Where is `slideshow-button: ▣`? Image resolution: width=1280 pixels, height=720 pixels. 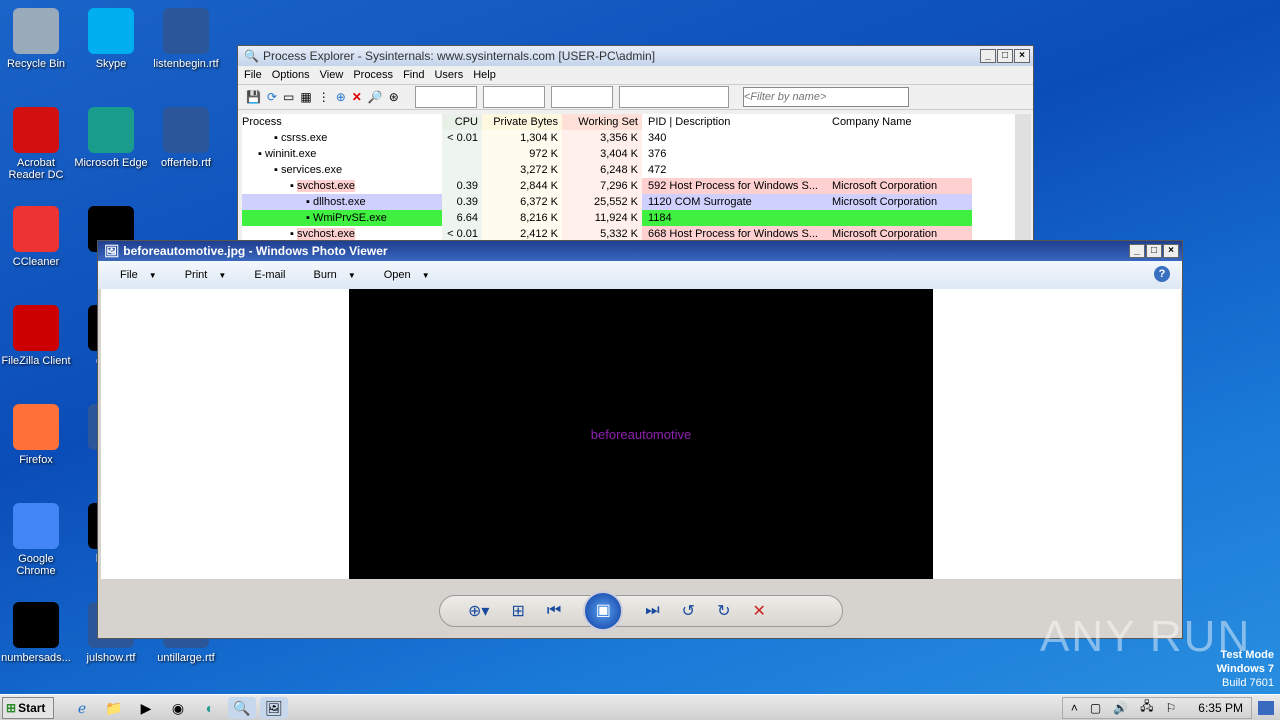
slideshow-button: ▣ is located at coordinates (603, 611).